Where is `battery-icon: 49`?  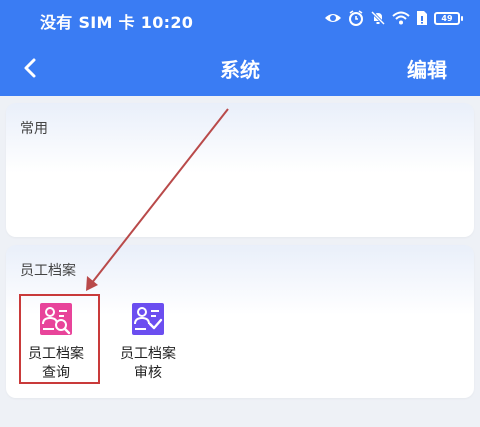 battery-icon: 49 is located at coordinates (448, 18).